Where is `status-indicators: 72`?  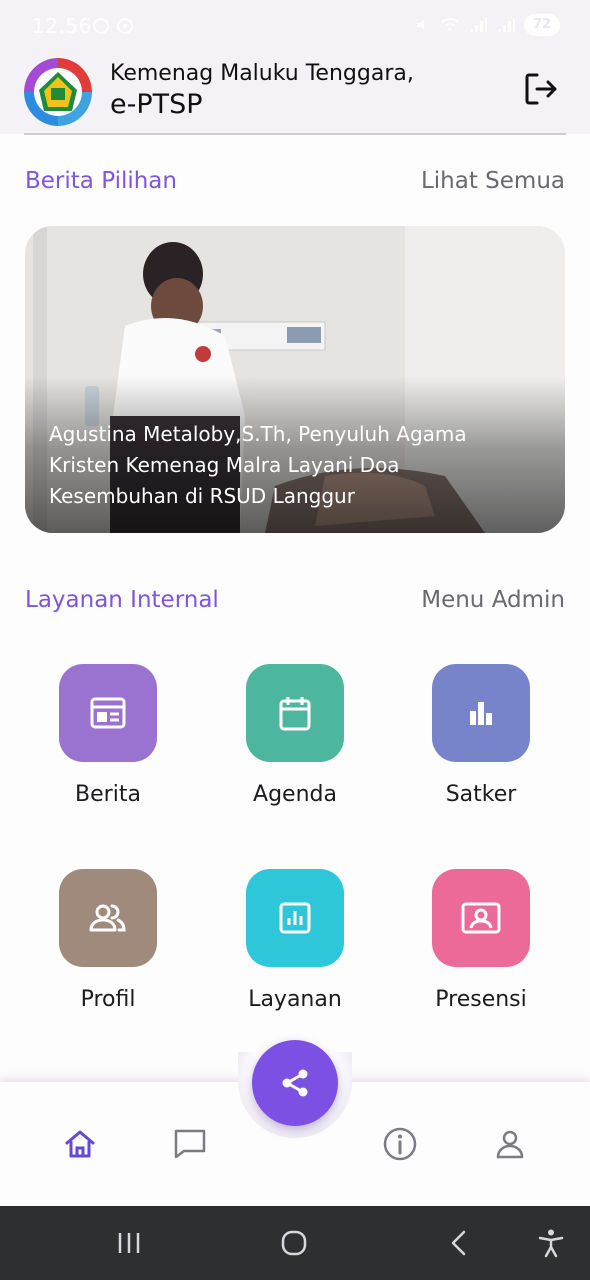 status-indicators: 72 is located at coordinates (487, 25).